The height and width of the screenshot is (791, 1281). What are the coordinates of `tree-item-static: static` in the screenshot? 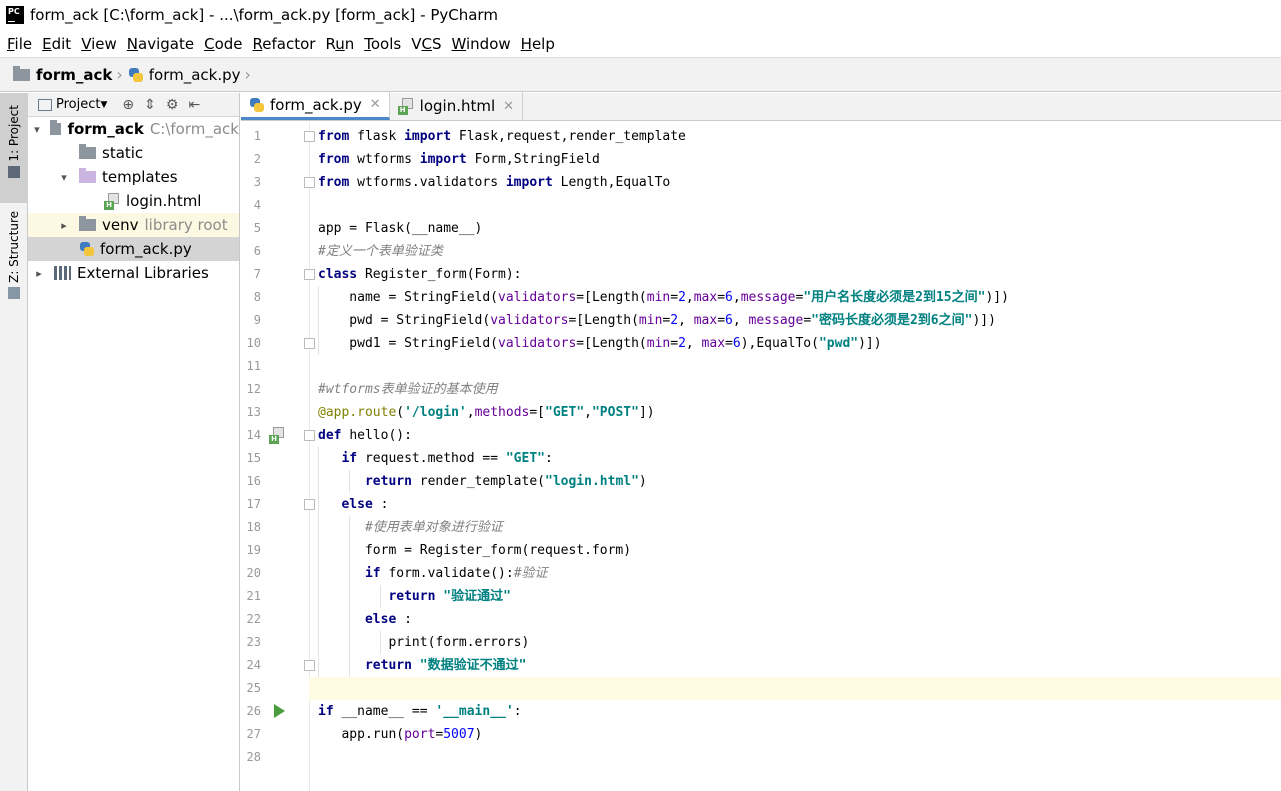 It's located at (133, 153).